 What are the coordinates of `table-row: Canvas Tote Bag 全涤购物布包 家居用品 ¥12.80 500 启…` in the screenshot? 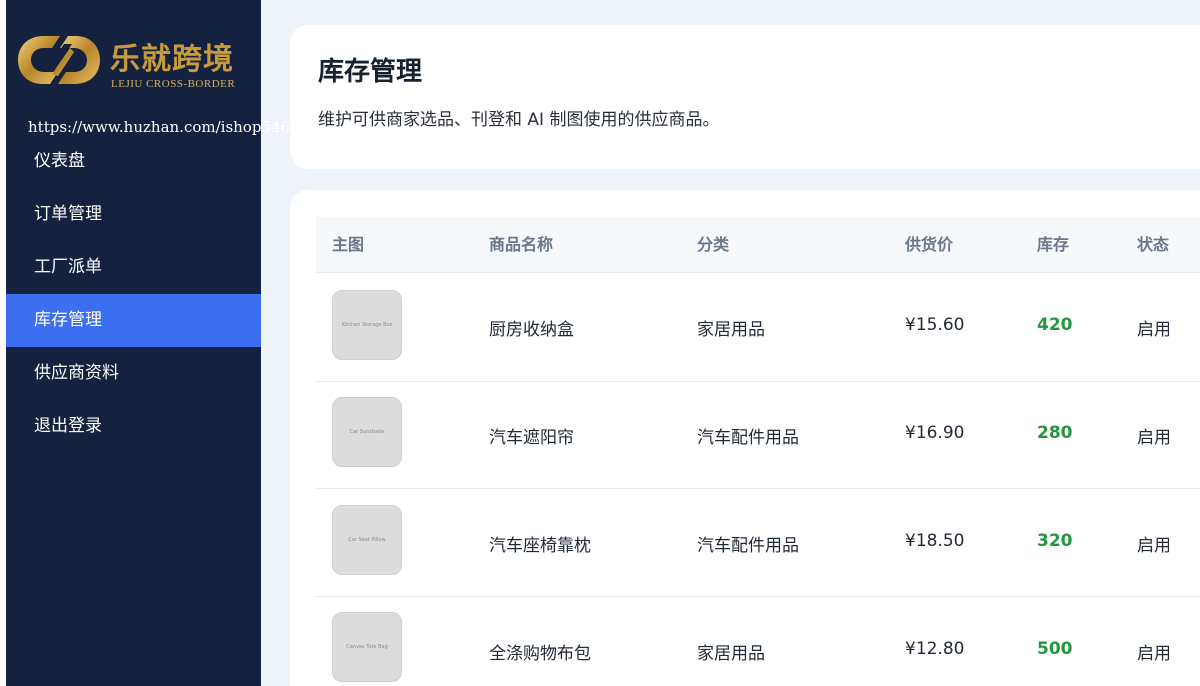 It's located at (758, 641).